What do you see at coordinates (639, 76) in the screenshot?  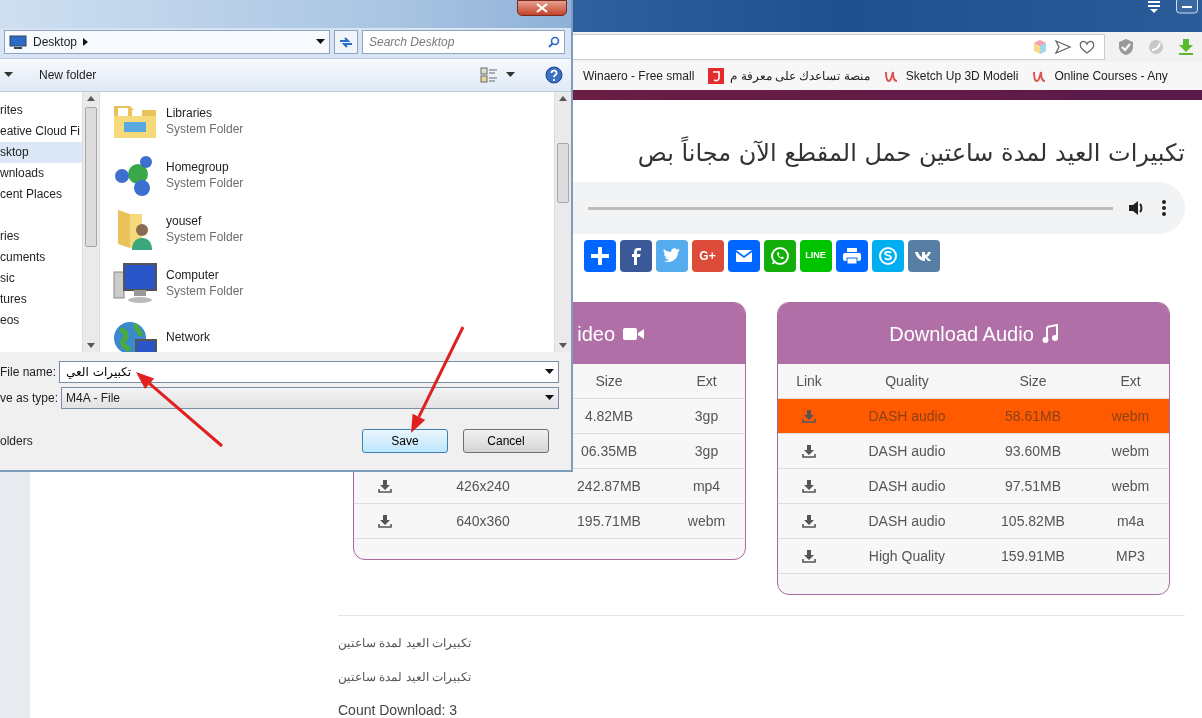 I see `bookmark-link: Winaero - Free small` at bounding box center [639, 76].